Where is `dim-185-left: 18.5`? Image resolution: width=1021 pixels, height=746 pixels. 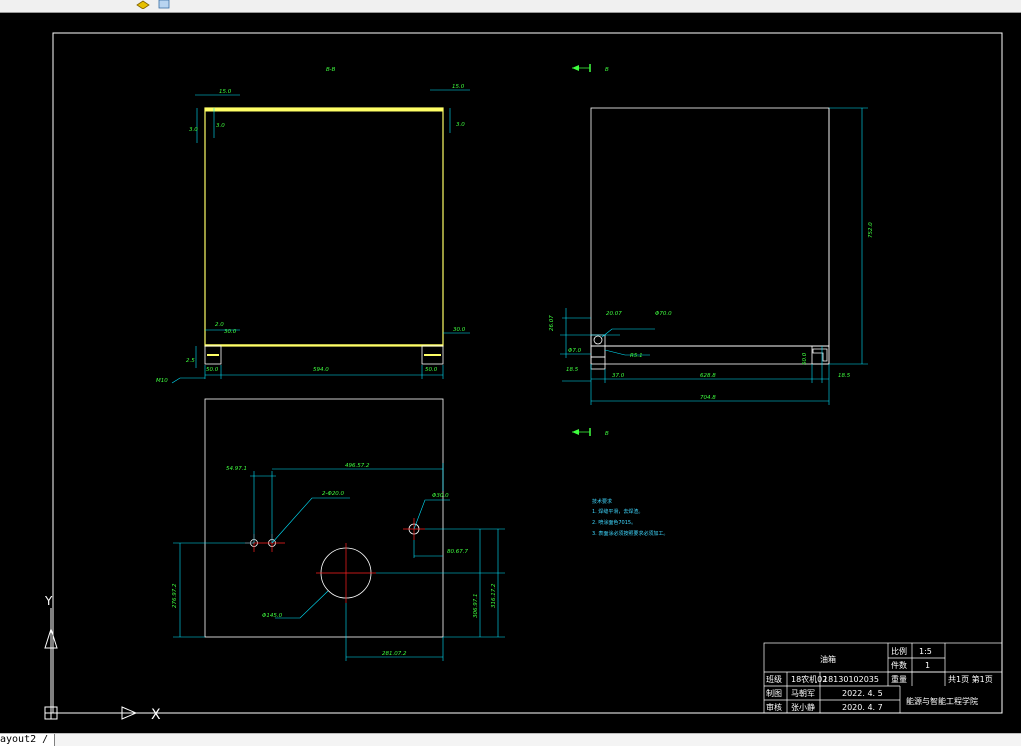
dim-185-left: 18.5 is located at coordinates (572, 370).